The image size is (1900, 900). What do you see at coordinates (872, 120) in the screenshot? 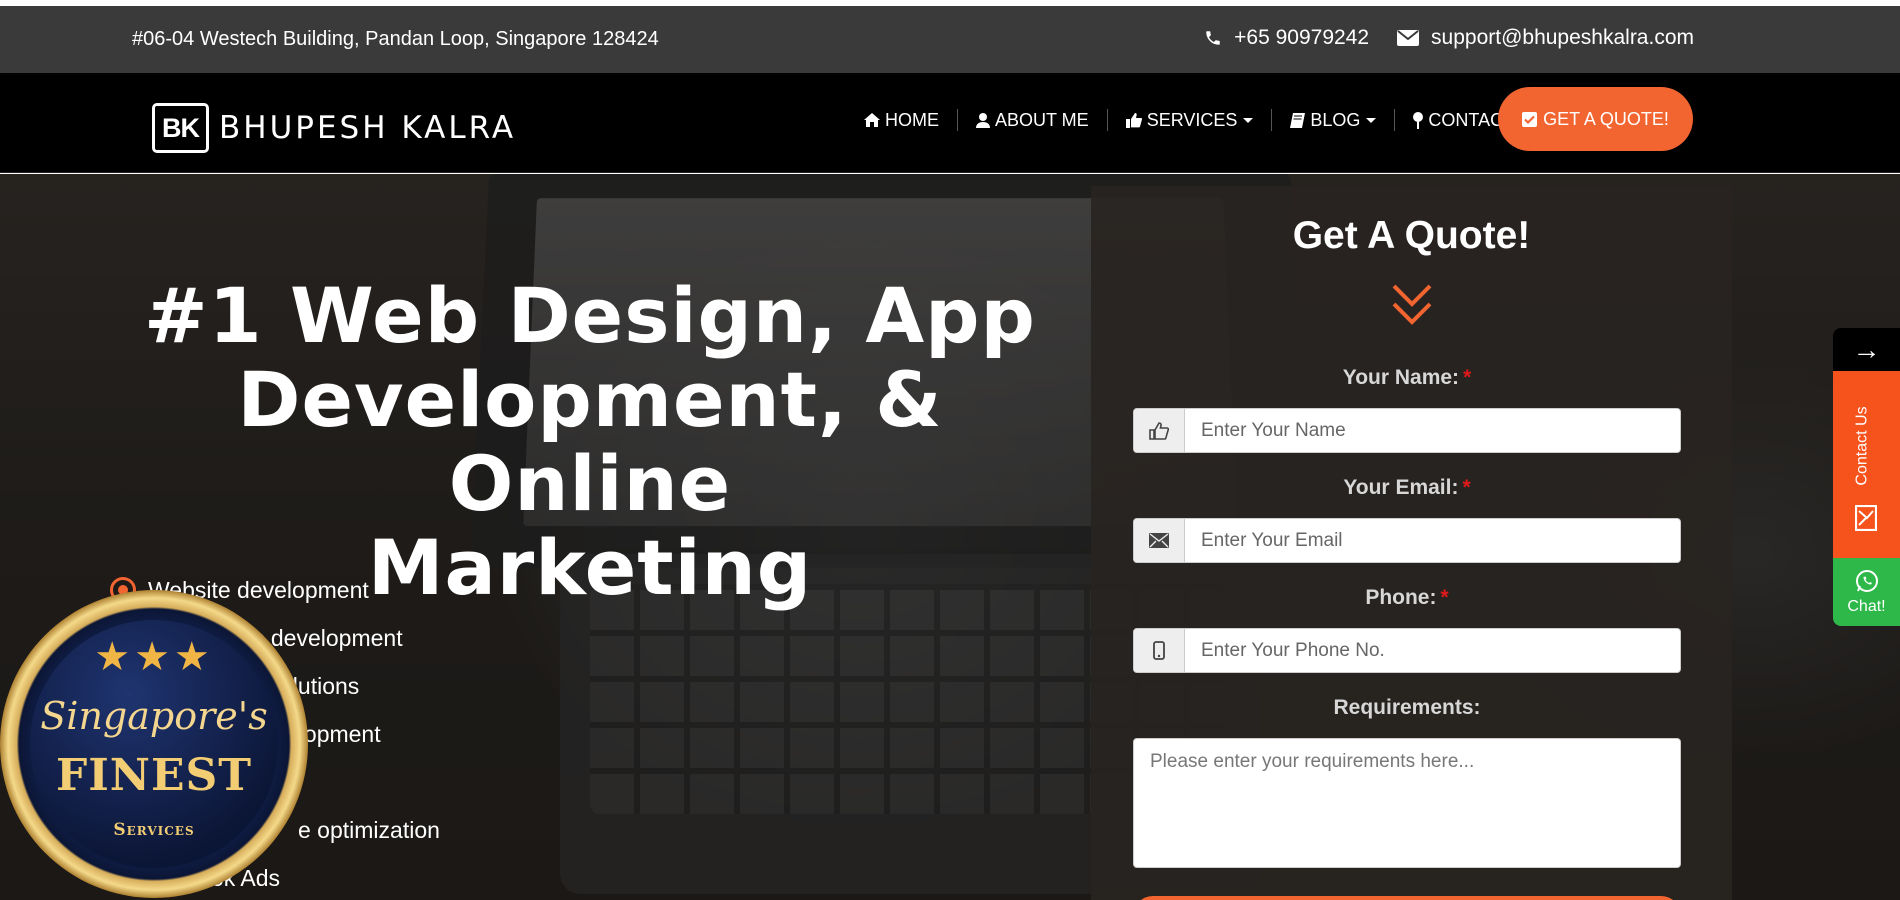
I see `home-icon` at bounding box center [872, 120].